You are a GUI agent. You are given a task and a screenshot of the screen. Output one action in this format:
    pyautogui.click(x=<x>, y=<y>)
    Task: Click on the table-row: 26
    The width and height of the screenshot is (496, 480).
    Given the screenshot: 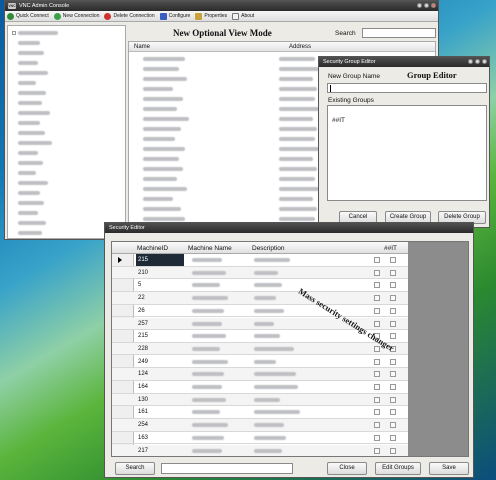 What is the action you would take?
    pyautogui.click(x=260, y=311)
    